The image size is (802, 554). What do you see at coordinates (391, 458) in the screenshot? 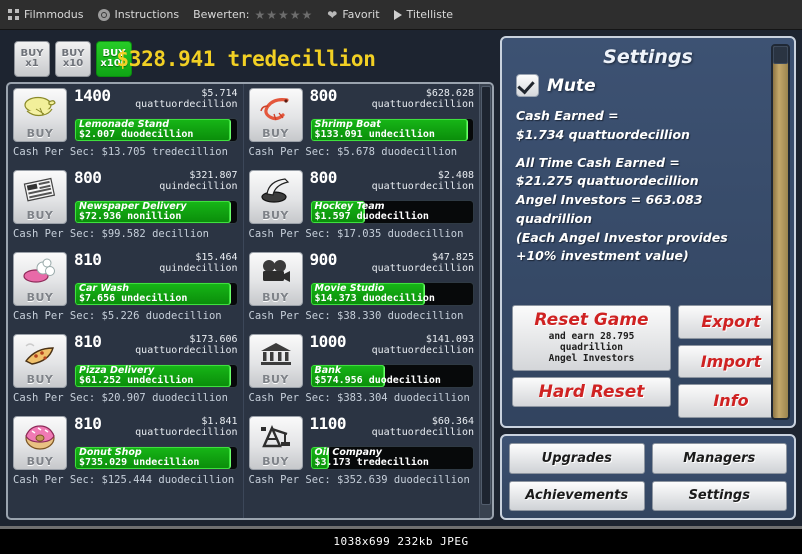
I see `business-progress-bar: Oil Company $3.173 tredecillion` at bounding box center [391, 458].